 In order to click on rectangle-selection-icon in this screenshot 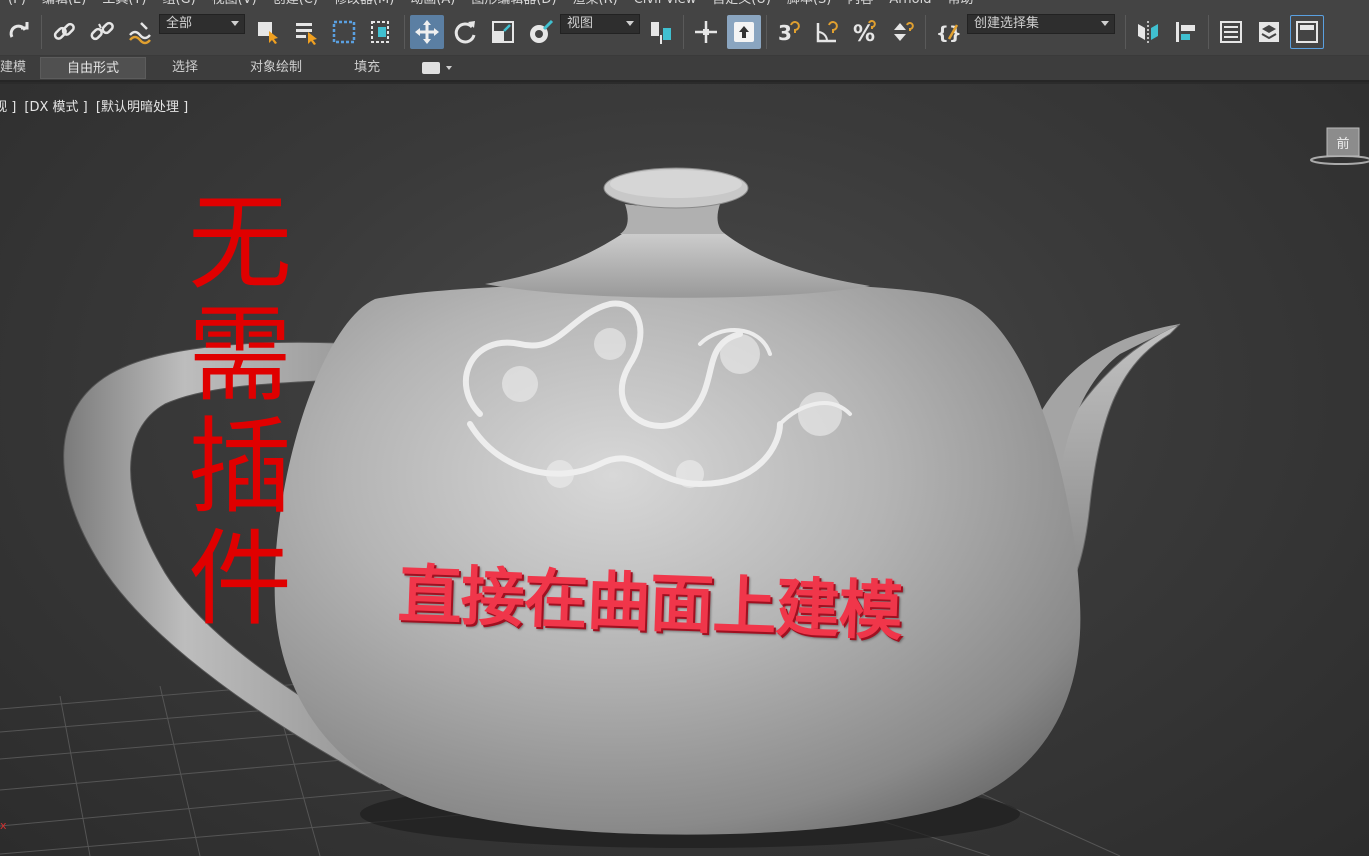, I will do `click(344, 31)`.